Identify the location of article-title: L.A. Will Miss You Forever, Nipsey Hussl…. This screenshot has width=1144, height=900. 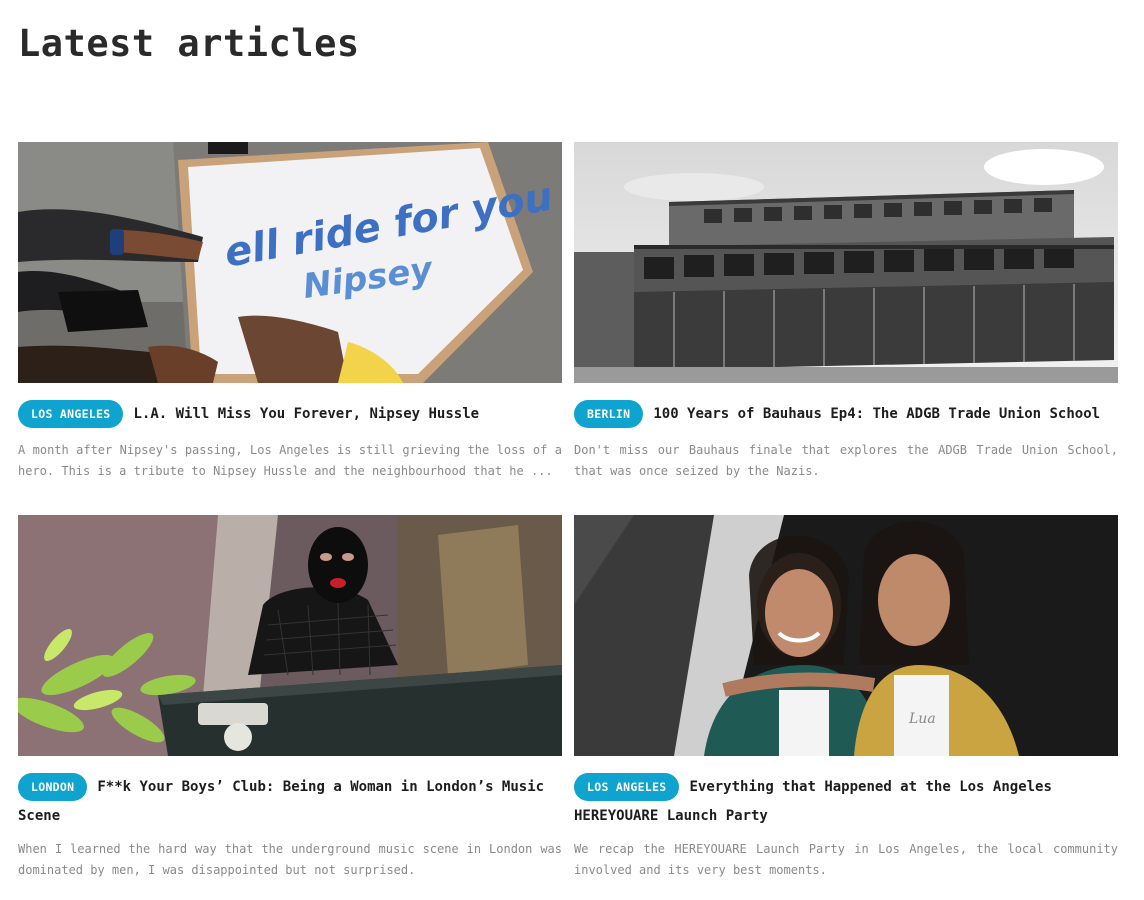
(306, 414).